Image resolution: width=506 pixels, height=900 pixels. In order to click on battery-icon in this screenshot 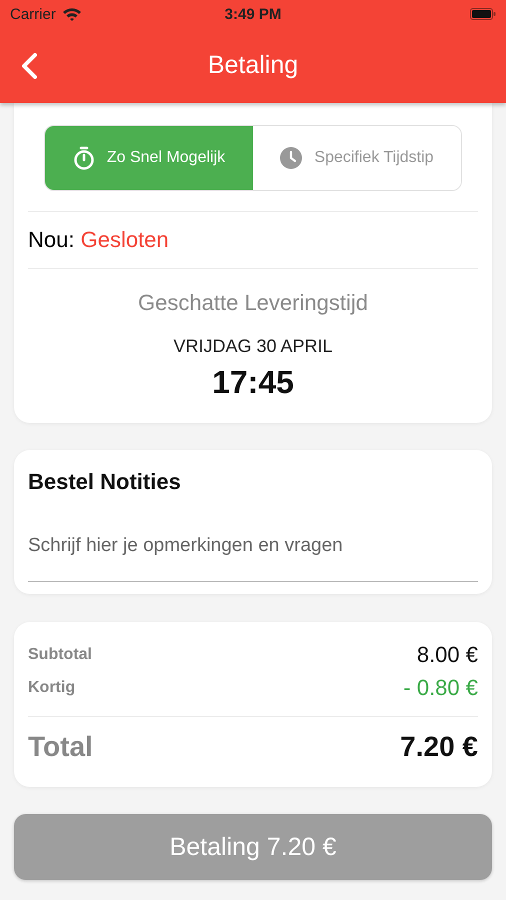, I will do `click(483, 14)`.